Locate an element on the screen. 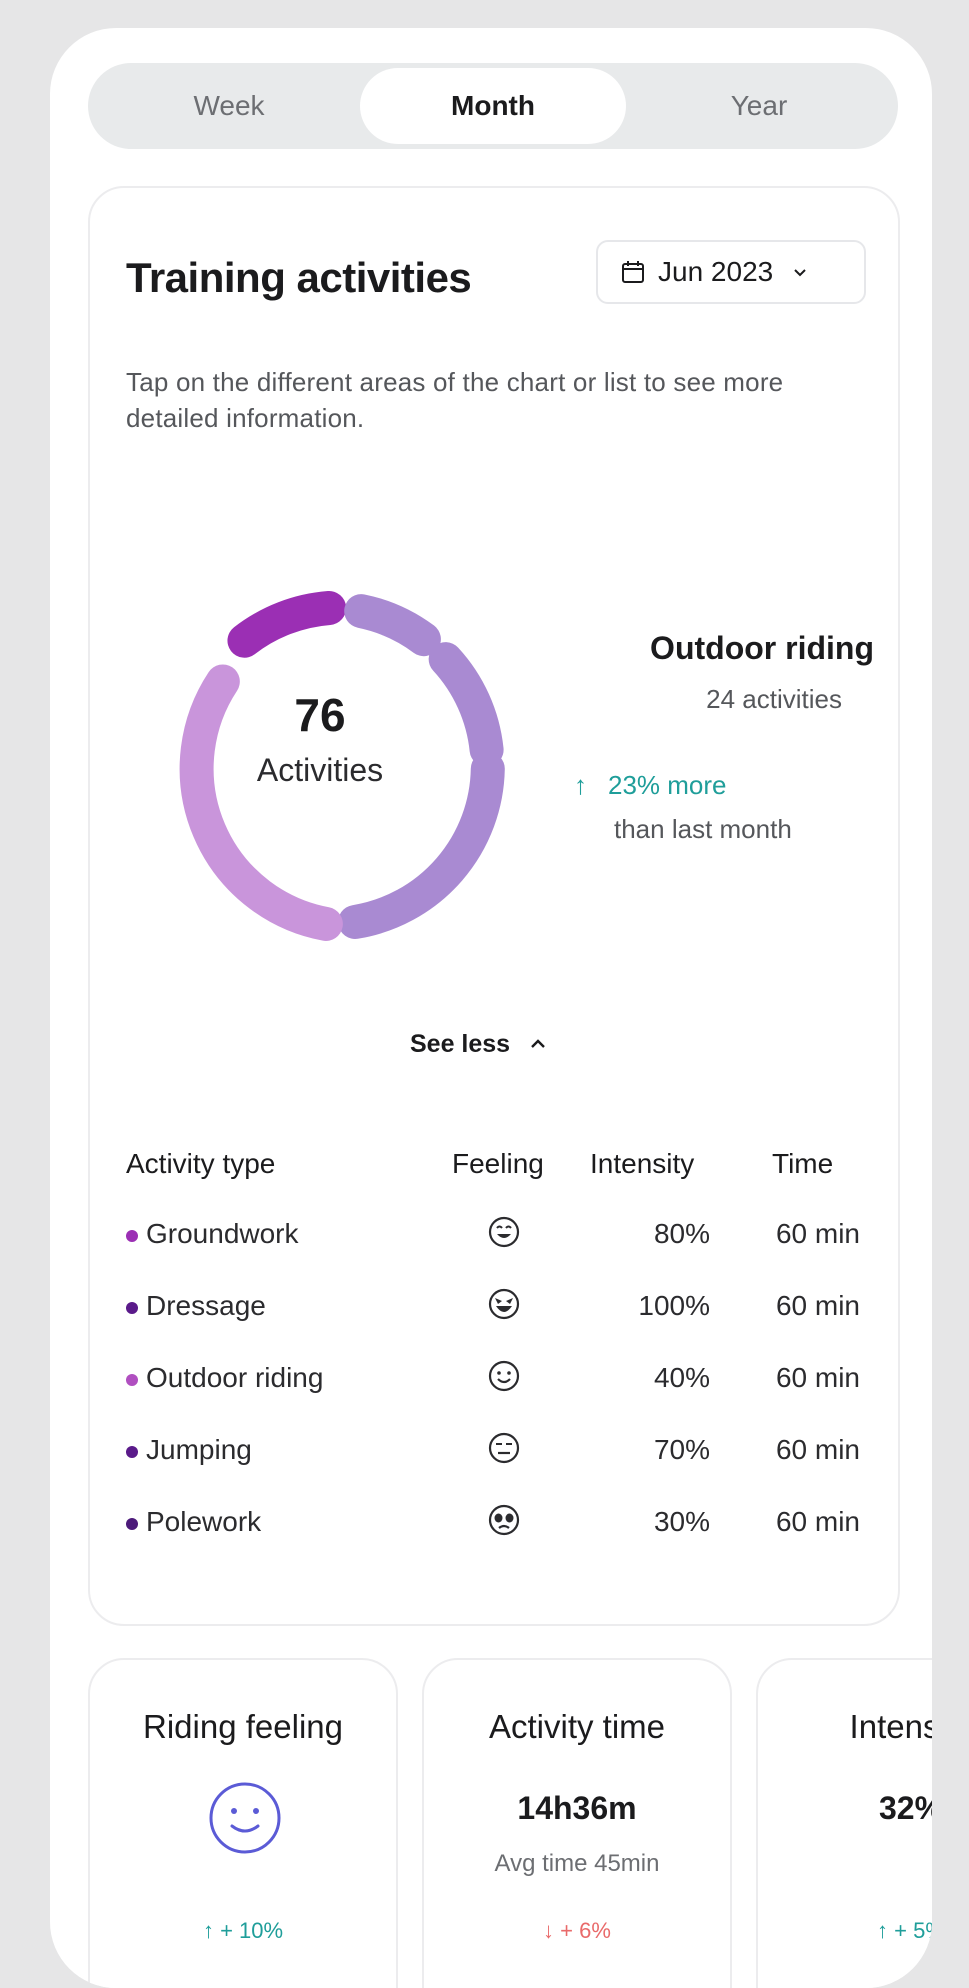 Image resolution: width=969 pixels, height=1988 pixels. activity-time-value: 14h36m is located at coordinates (577, 1808).